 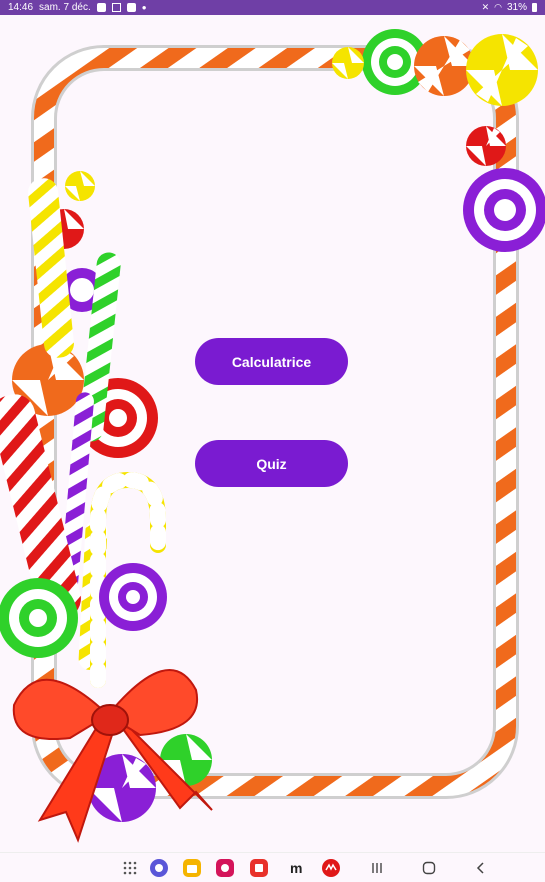 I want to click on app-drawer-icon, so click(x=130, y=868).